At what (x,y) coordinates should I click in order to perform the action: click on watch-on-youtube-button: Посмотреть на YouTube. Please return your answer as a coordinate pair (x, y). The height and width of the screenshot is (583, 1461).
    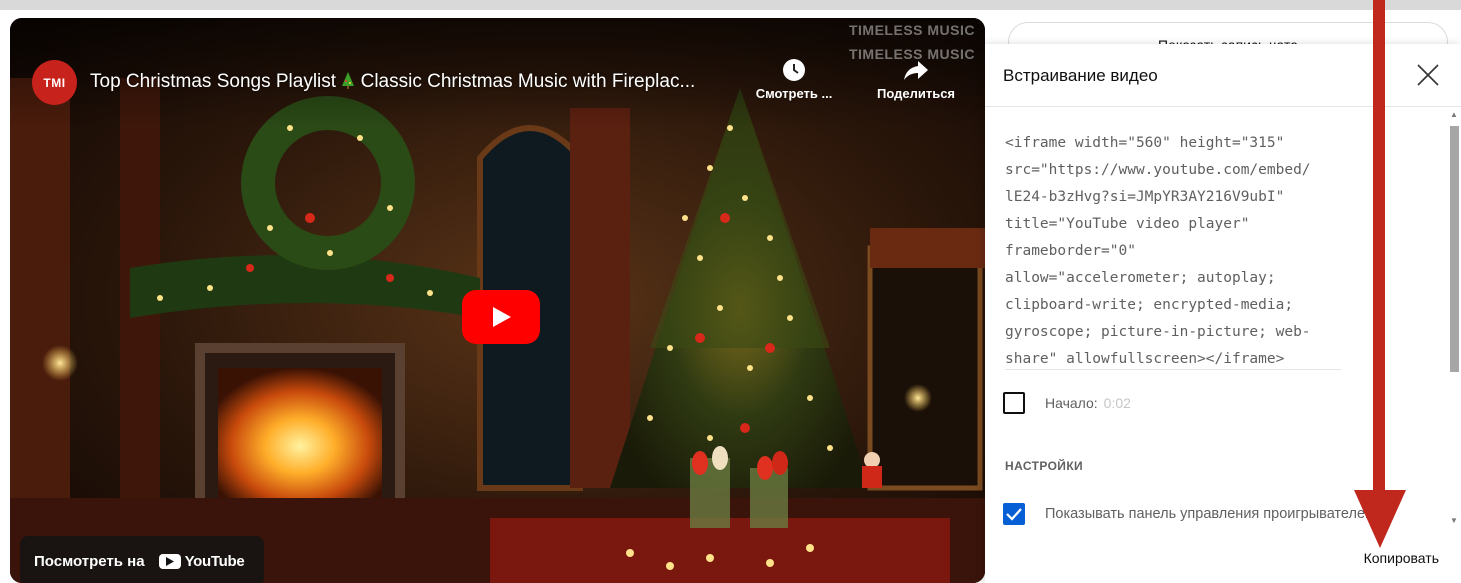
    Looking at the image, I should click on (142, 559).